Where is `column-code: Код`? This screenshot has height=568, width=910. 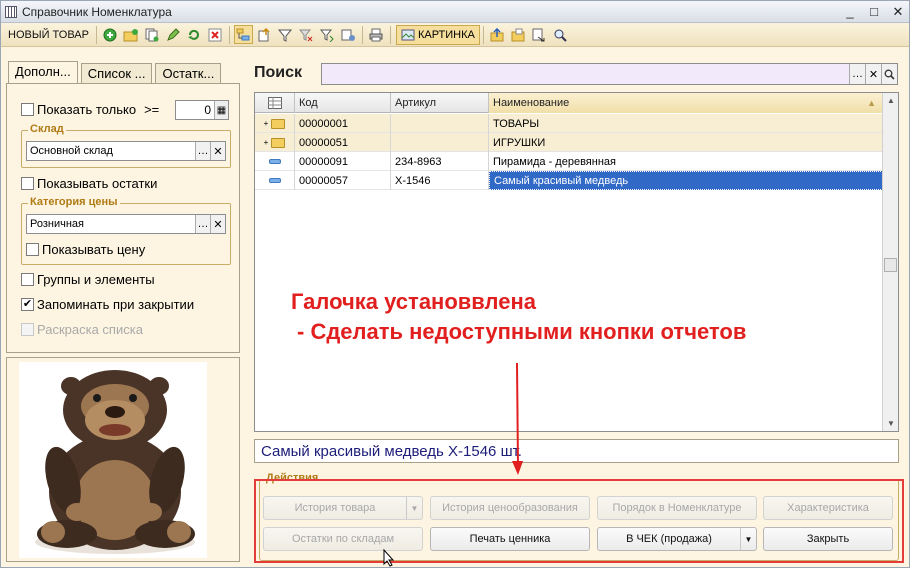 column-code: Код is located at coordinates (343, 103).